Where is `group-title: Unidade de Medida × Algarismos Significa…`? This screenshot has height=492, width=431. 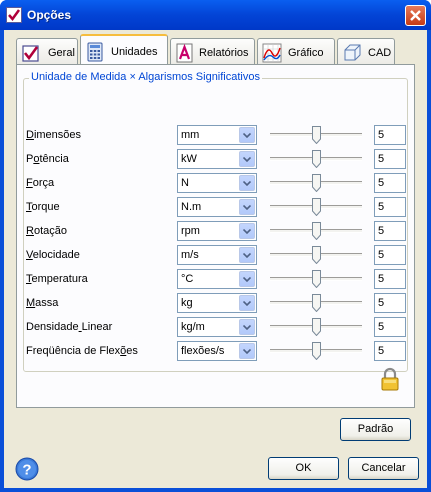 group-title: Unidade de Medida × Algarismos Significa… is located at coordinates (145, 77).